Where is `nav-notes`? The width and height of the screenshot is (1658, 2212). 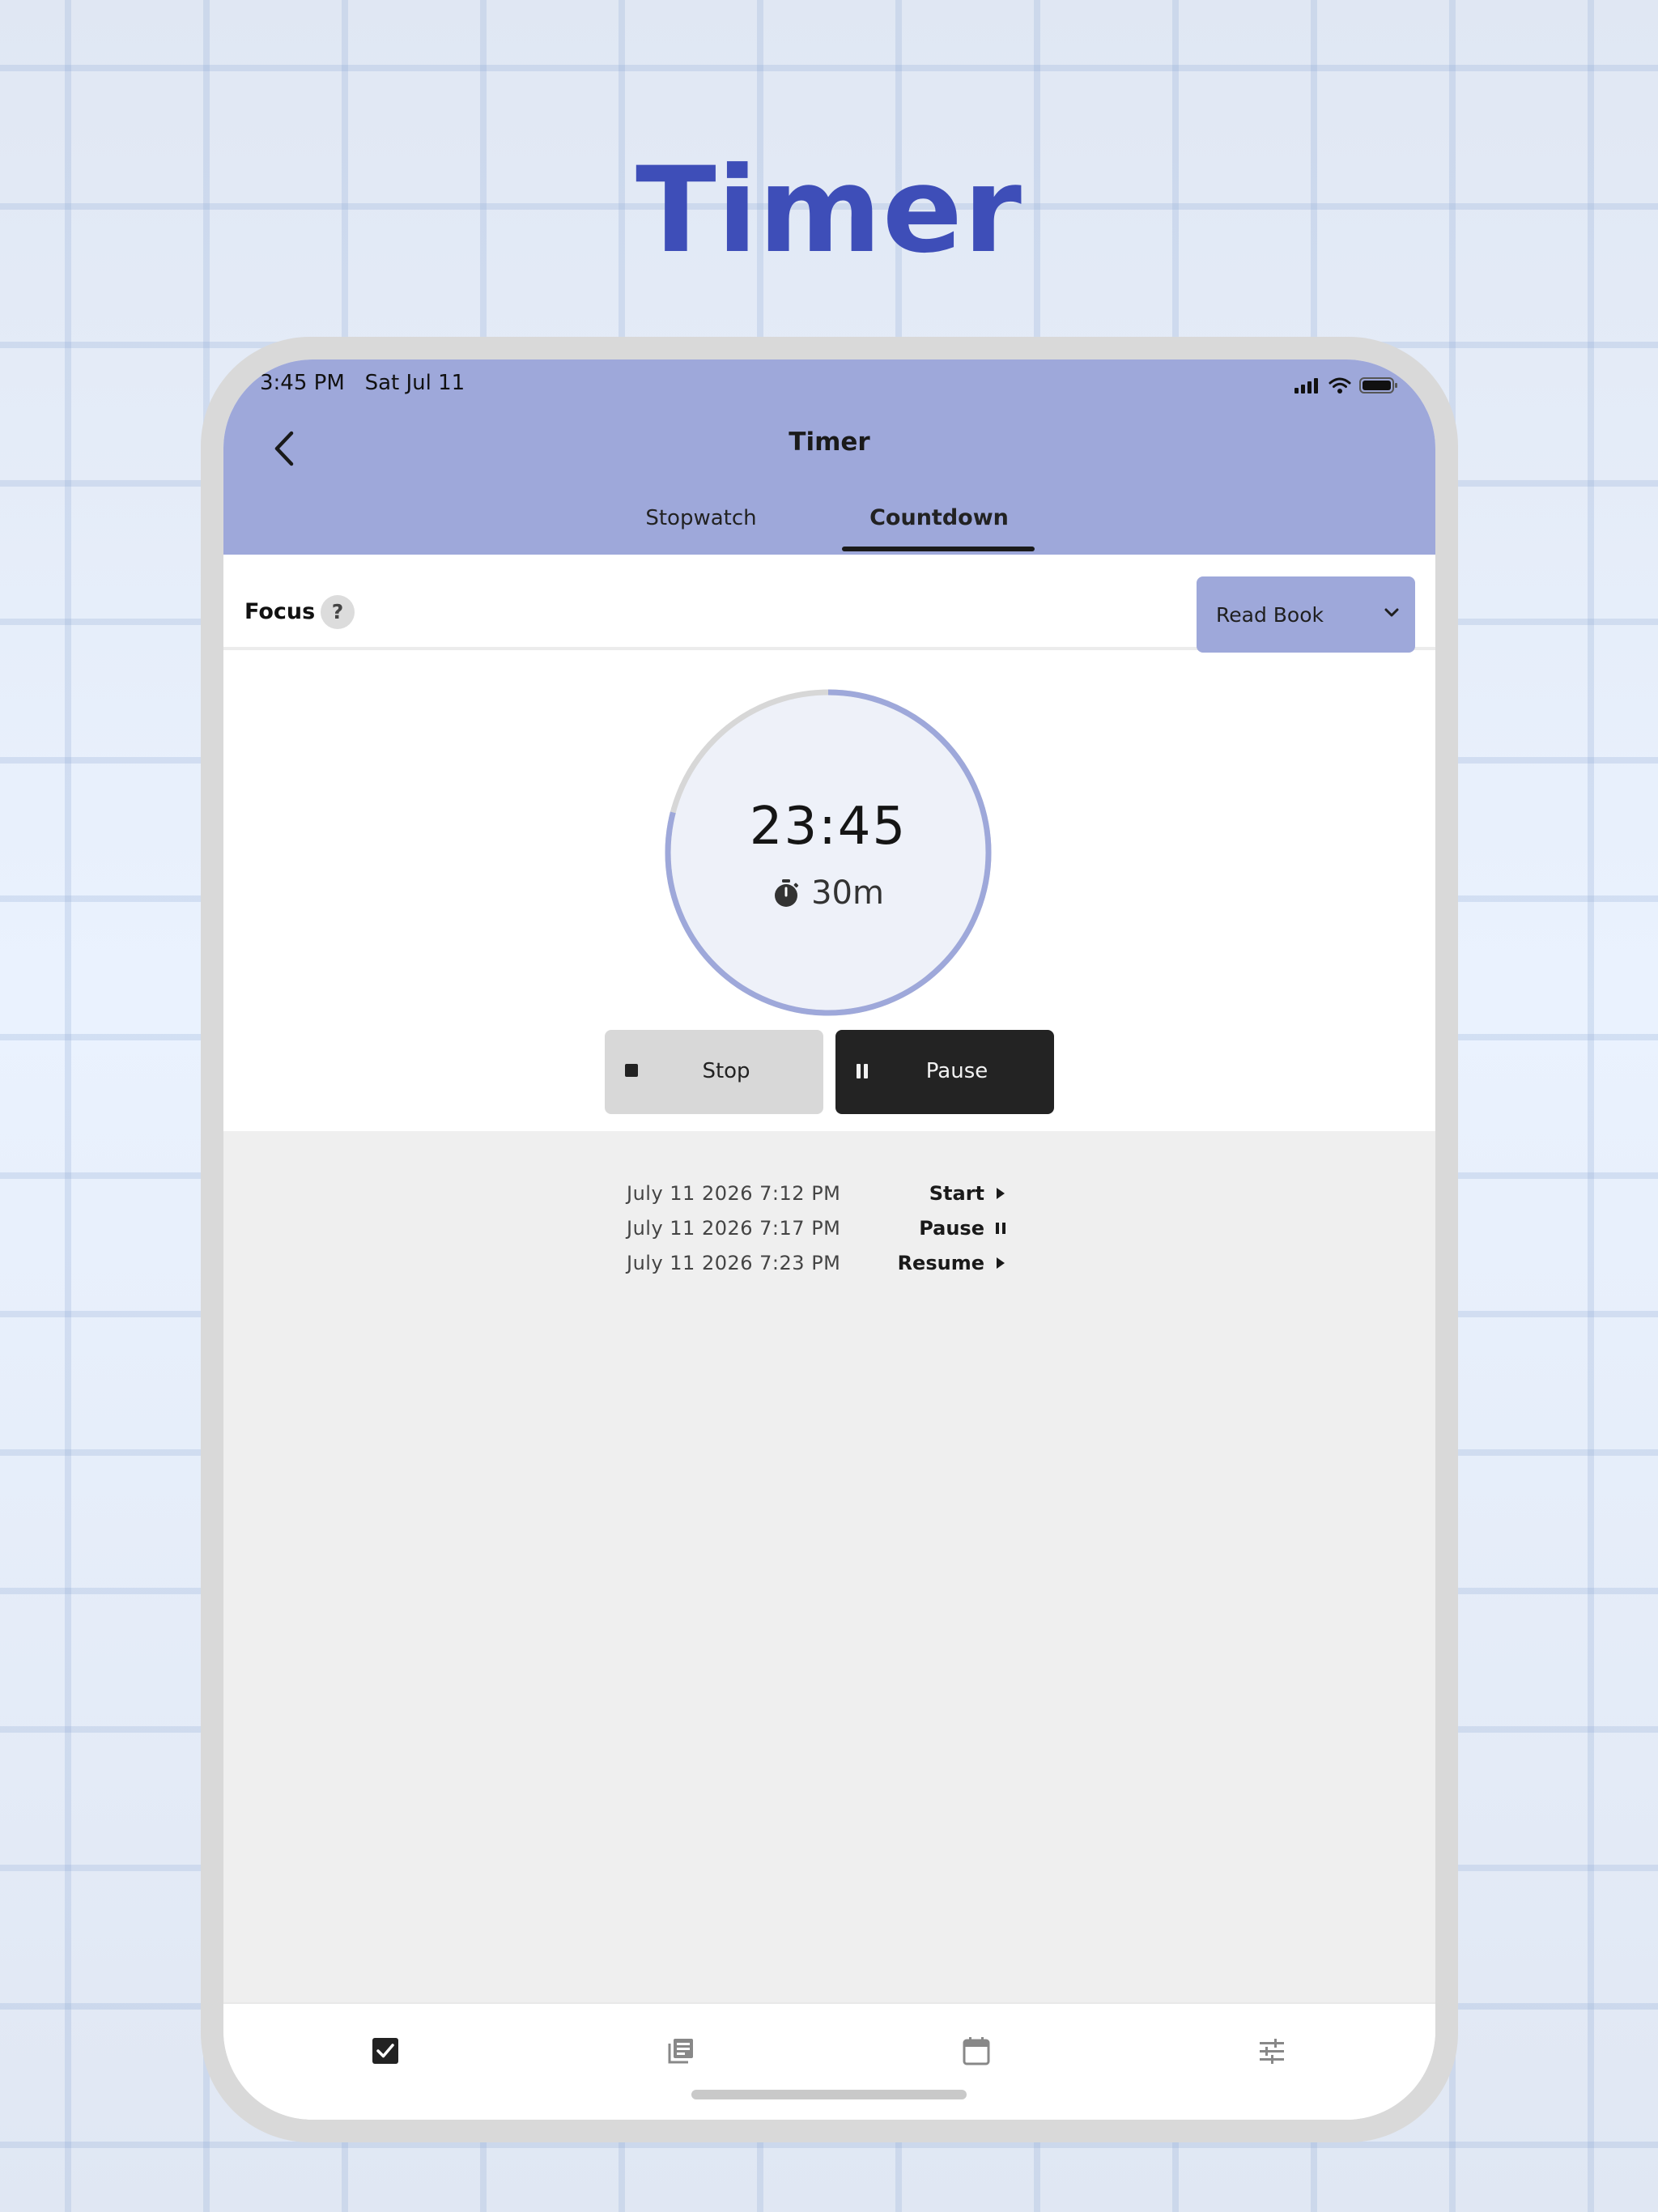 nav-notes is located at coordinates (681, 2051).